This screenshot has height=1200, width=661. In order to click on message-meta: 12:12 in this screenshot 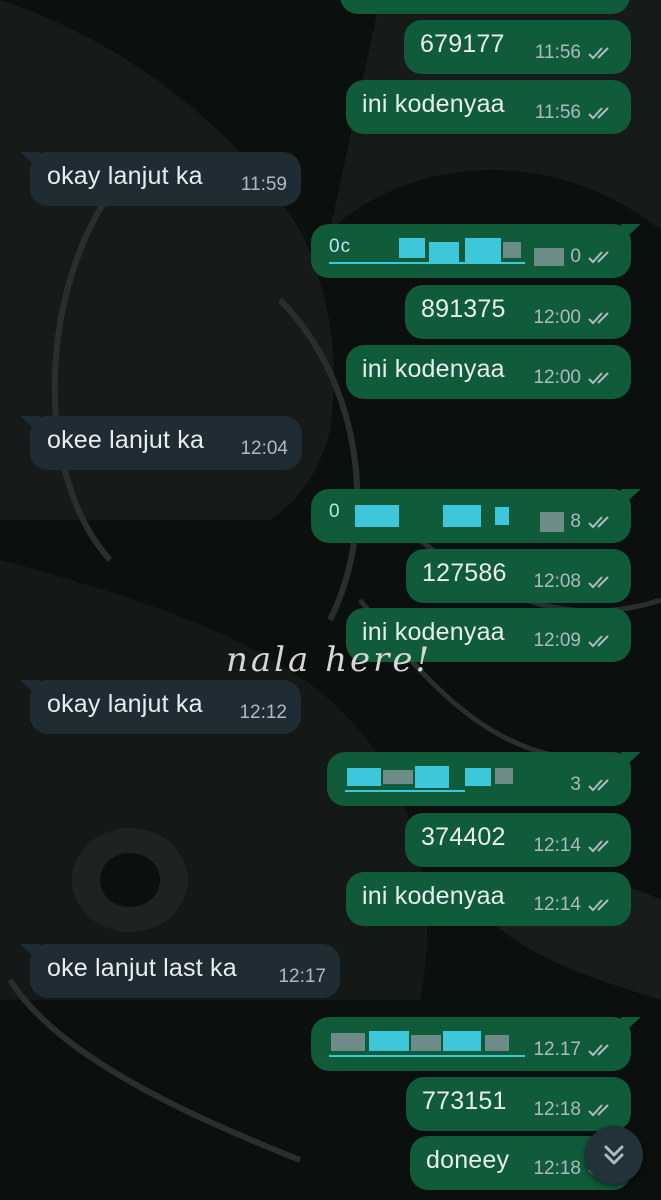, I will do `click(263, 713)`.